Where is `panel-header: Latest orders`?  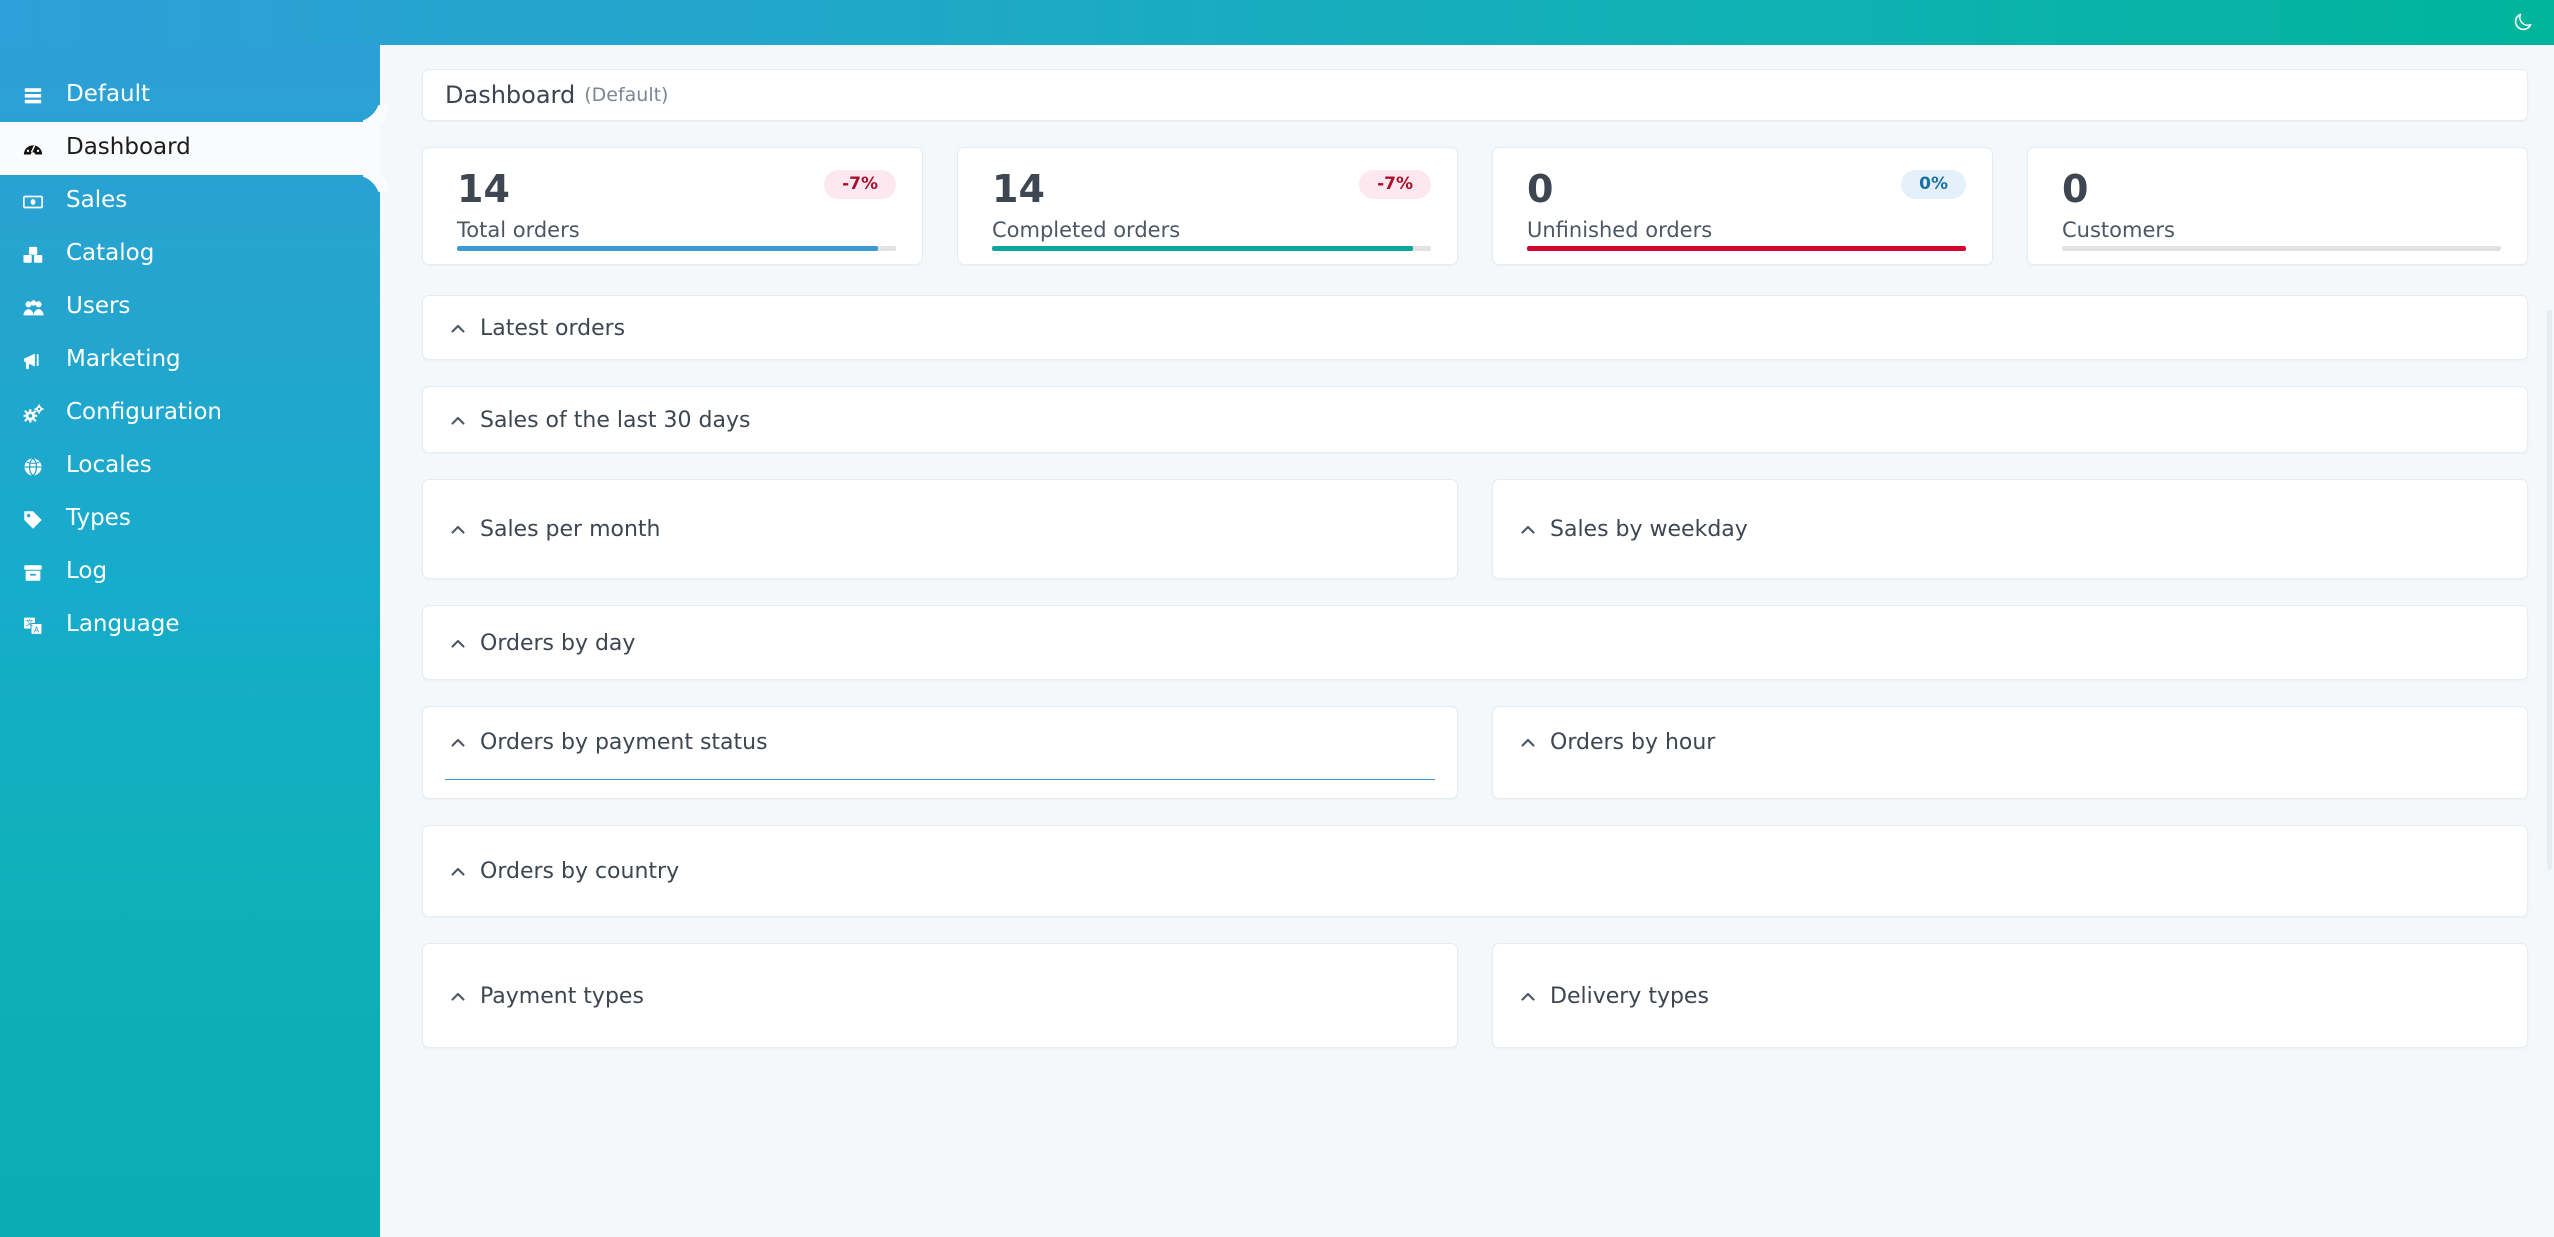
panel-header: Latest orders is located at coordinates (1475, 328).